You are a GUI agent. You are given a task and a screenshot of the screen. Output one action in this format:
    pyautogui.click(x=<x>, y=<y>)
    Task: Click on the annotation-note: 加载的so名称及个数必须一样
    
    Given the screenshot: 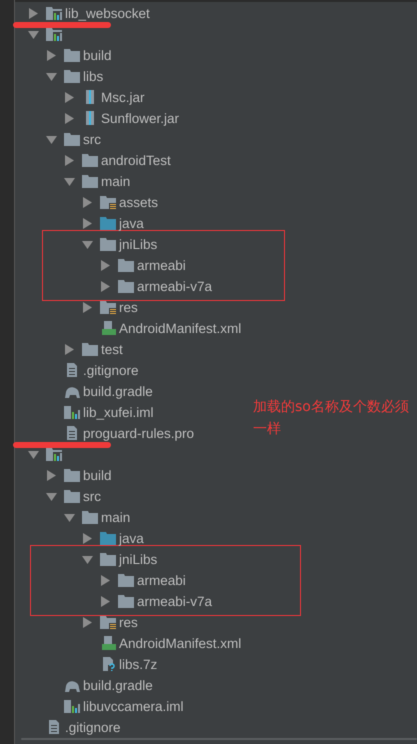 What is the action you would take?
    pyautogui.click(x=331, y=418)
    